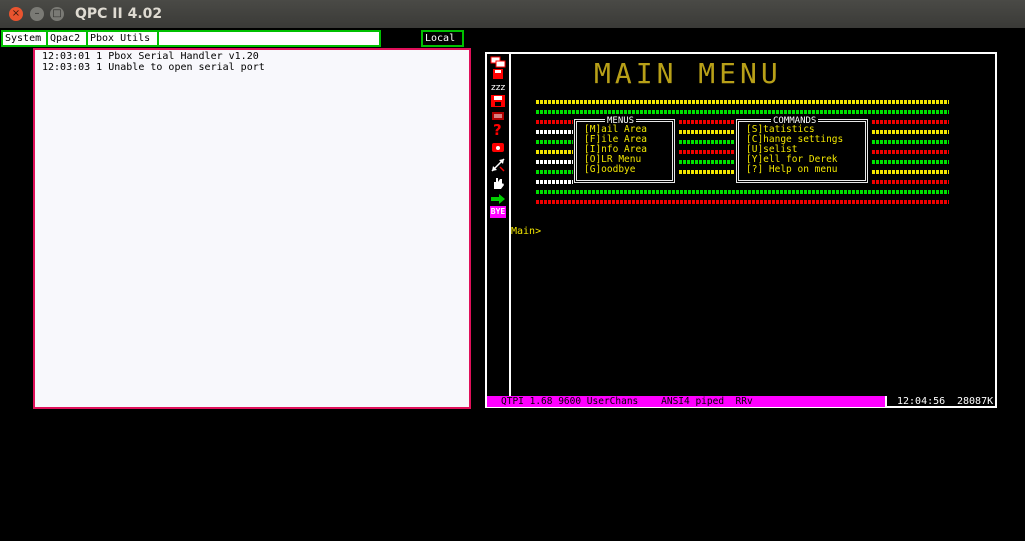  Describe the element at coordinates (269, 38) in the screenshot. I see `command-input` at that location.